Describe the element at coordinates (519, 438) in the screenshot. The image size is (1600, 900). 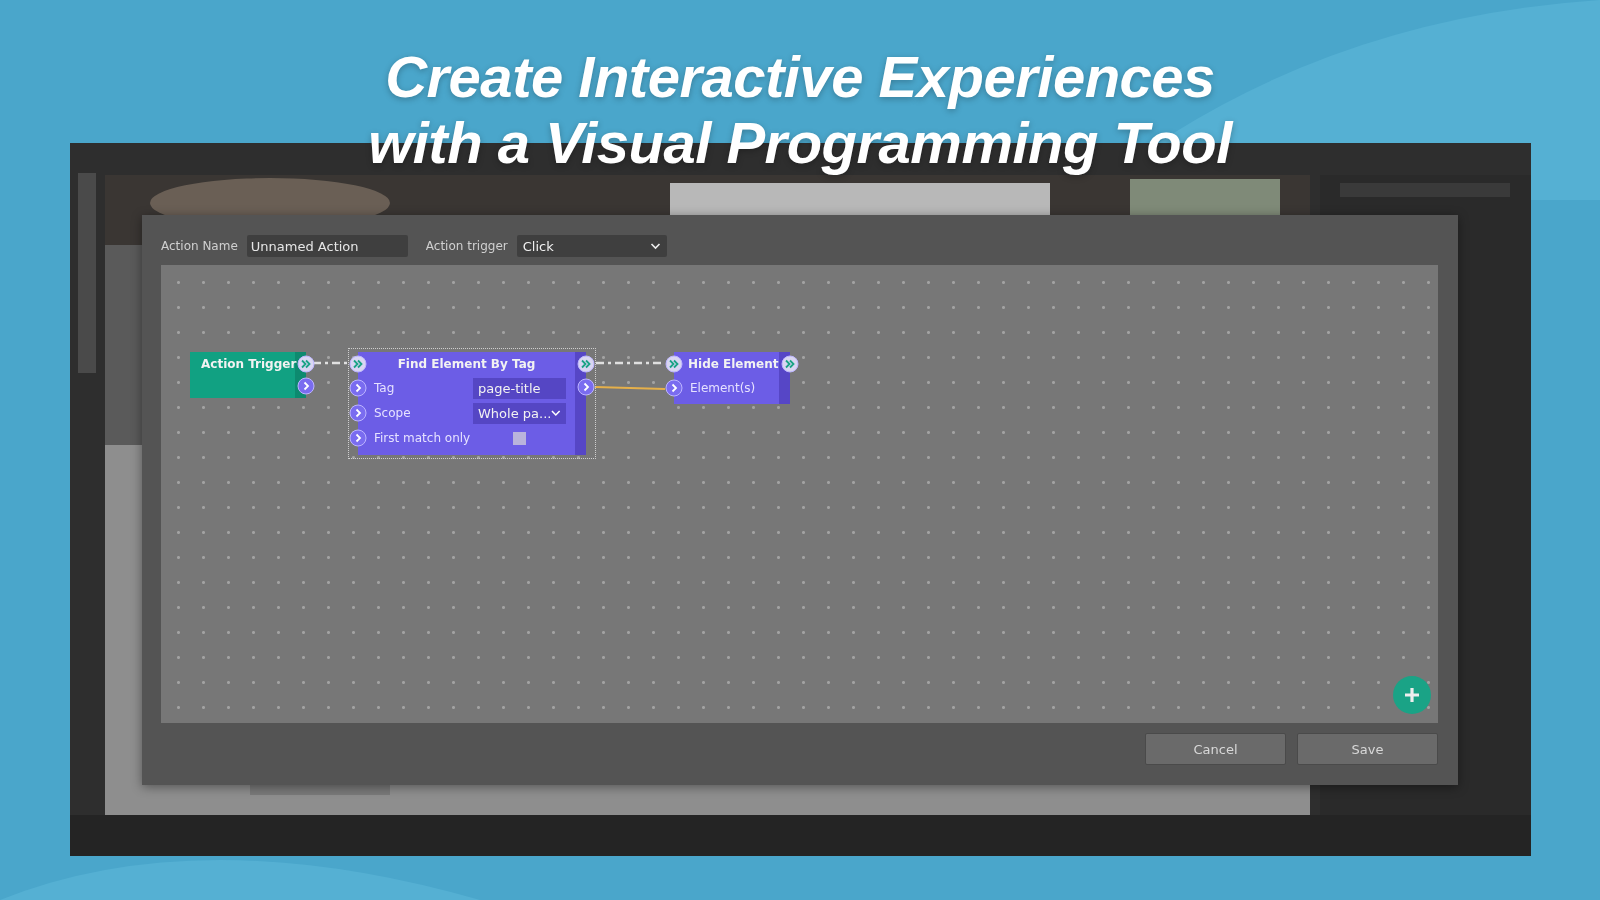
I see `checkbox` at that location.